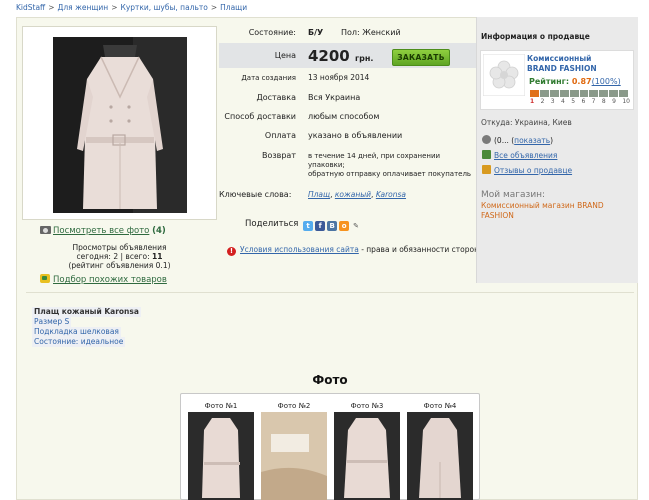 Image resolution: width=649 pixels, height=500 pixels. What do you see at coordinates (533, 170) in the screenshot?
I see `reviews-link: Отзывы о продавце` at bounding box center [533, 170].